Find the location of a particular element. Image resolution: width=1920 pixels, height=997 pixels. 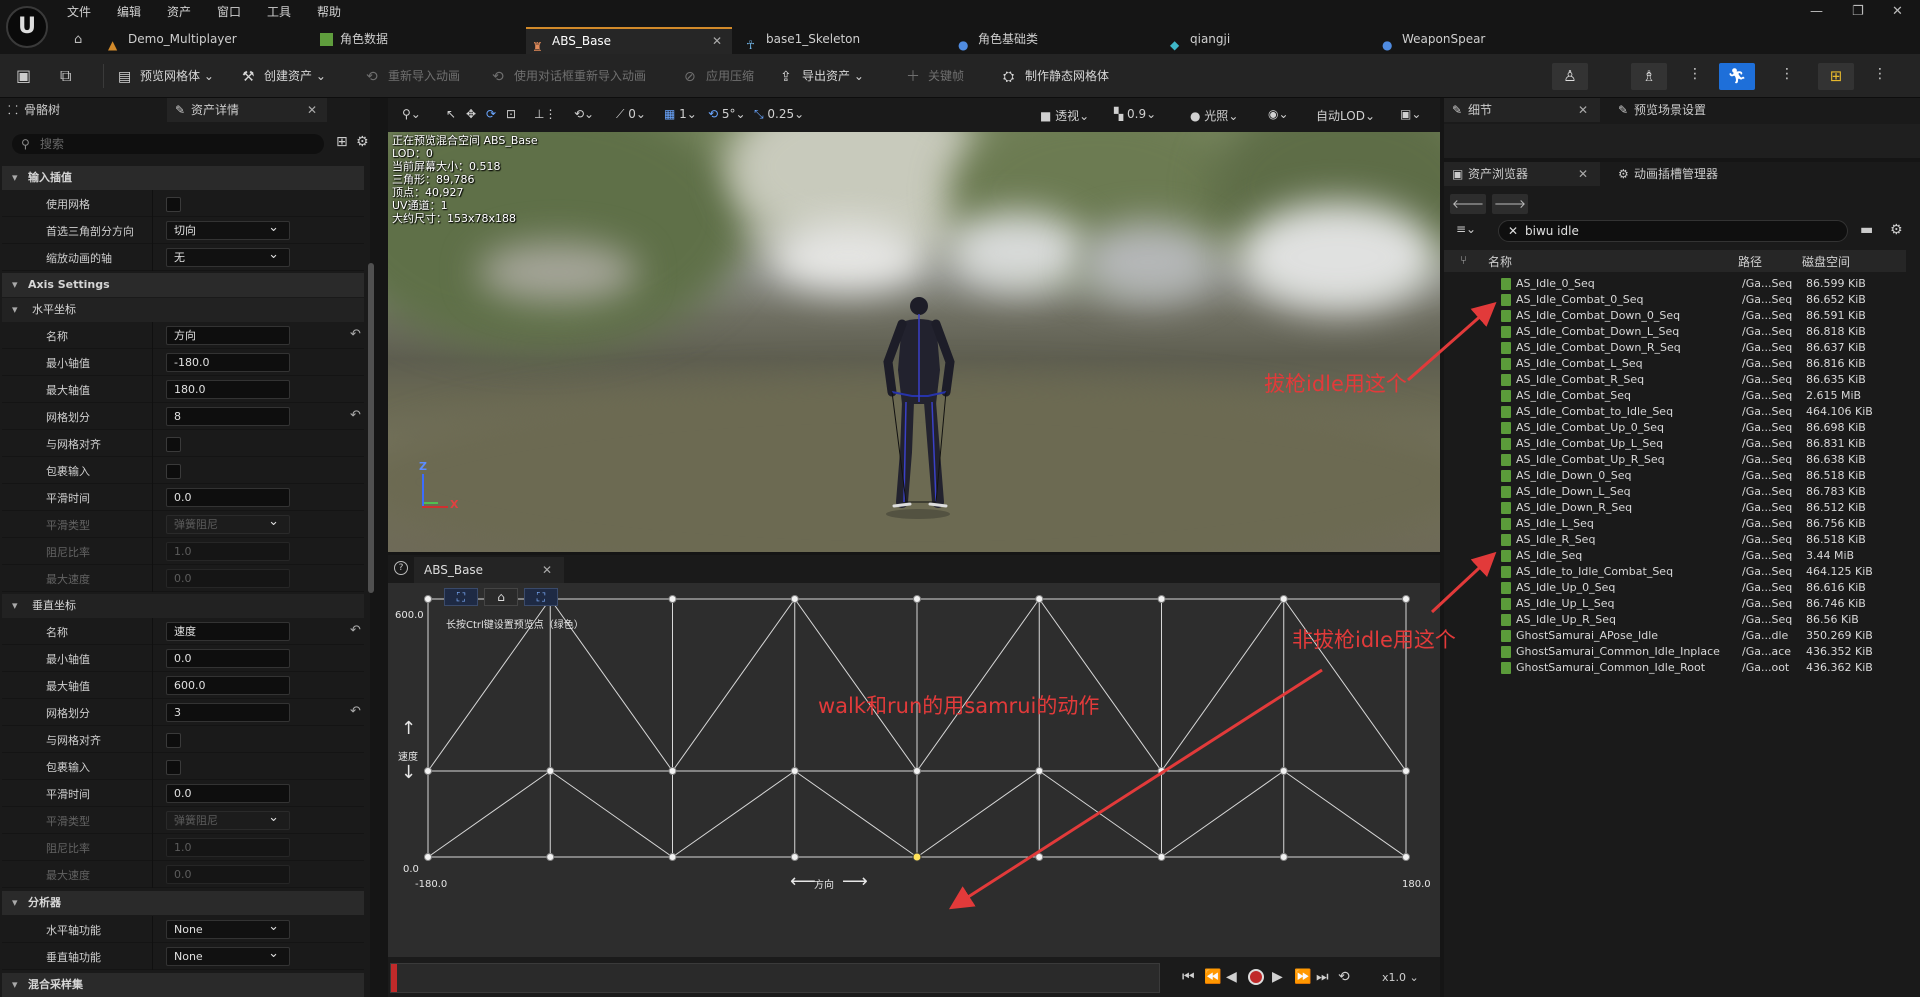

translation-snap-button: ▦ 1⌄ is located at coordinates (680, 114).